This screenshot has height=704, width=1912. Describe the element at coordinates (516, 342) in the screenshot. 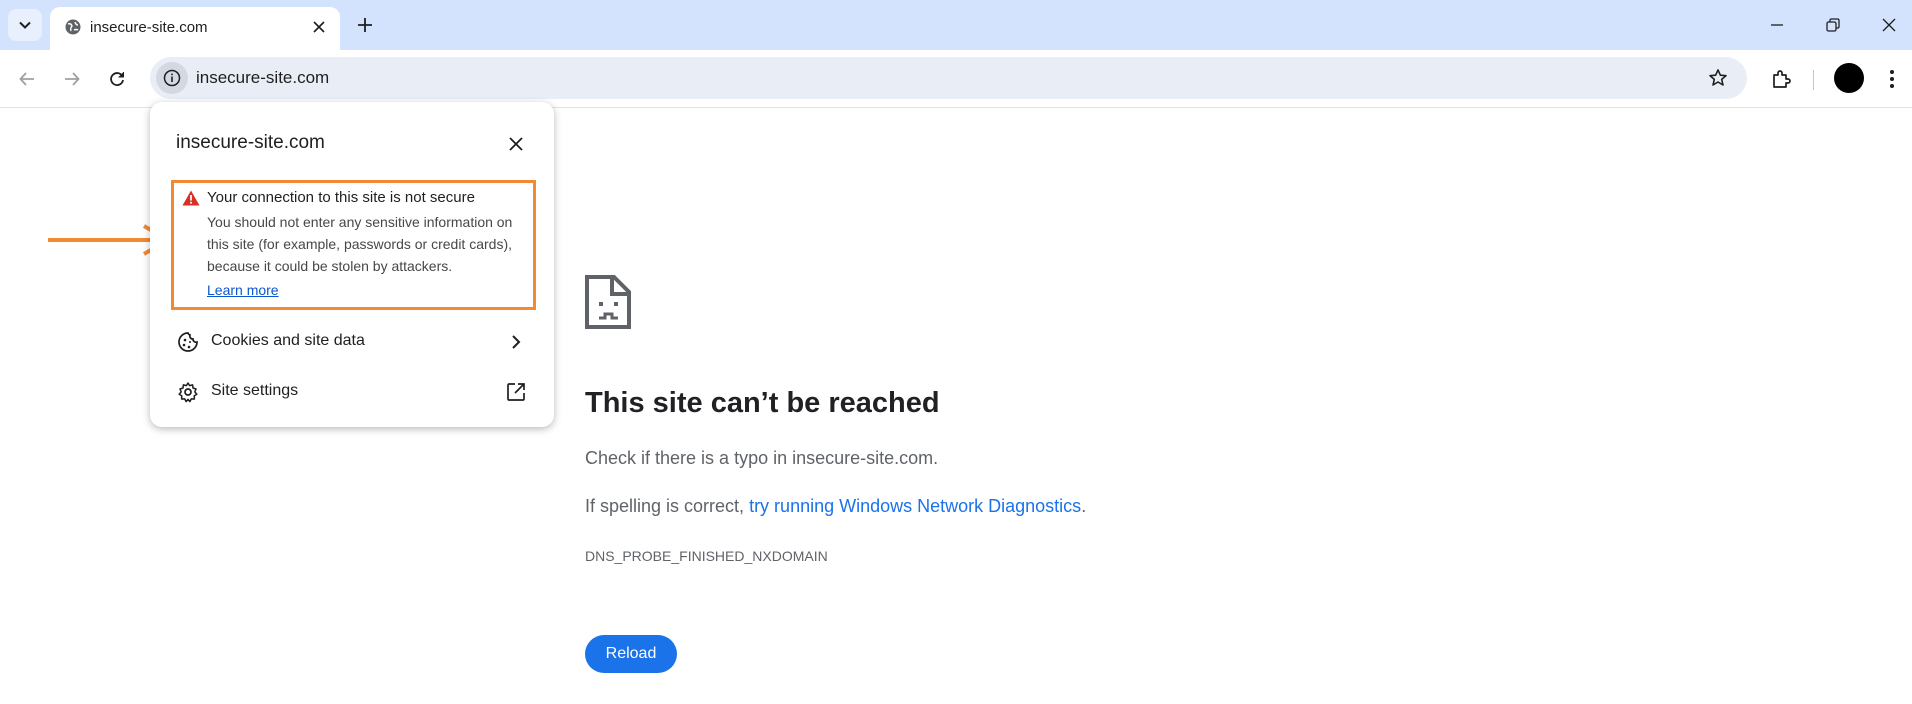

I see `chevron-right-icon` at that location.